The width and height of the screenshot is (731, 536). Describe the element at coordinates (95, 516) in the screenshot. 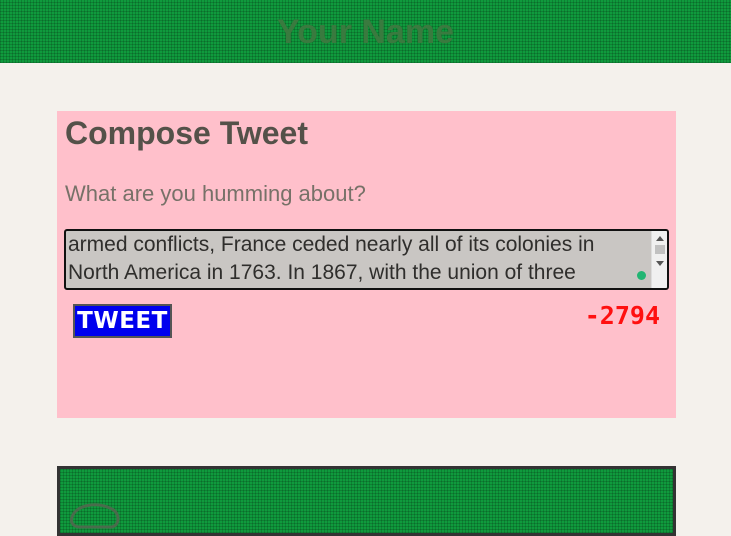

I see `avatar-icon` at that location.